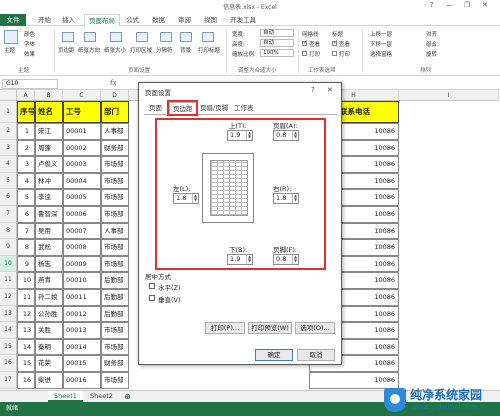 The height and width of the screenshot is (416, 500). I want to click on group-button: 组合, so click(431, 44).